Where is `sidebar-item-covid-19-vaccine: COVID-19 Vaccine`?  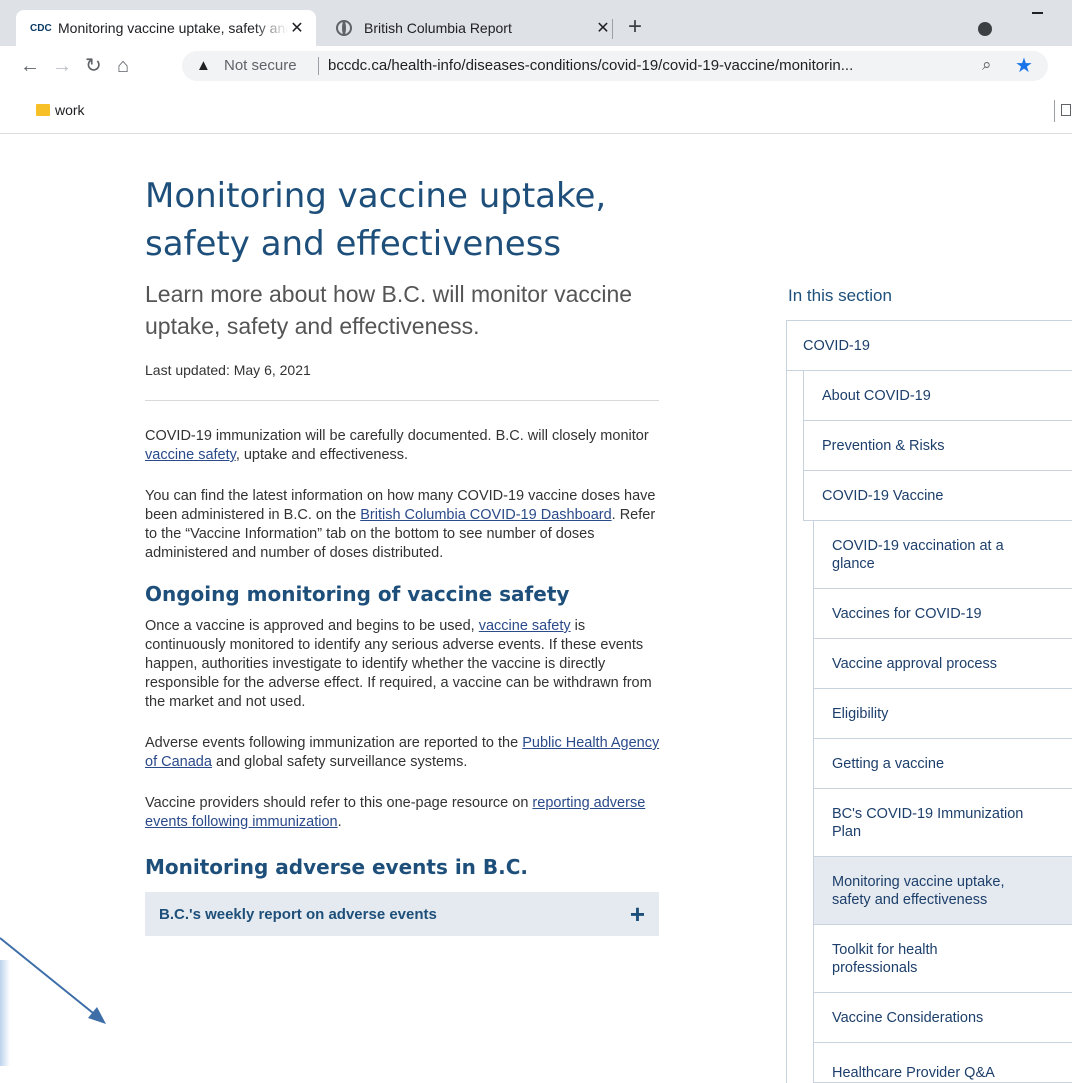 sidebar-item-covid-19-vaccine: COVID-19 Vaccine is located at coordinates (937, 496).